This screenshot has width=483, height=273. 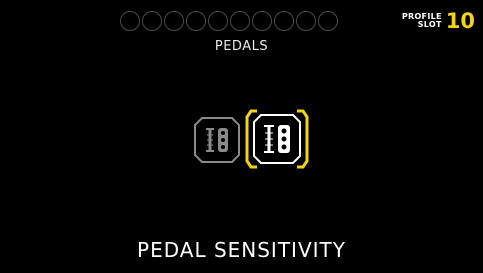 What do you see at coordinates (460, 21) in the screenshot?
I see `profile-slot-number: 10` at bounding box center [460, 21].